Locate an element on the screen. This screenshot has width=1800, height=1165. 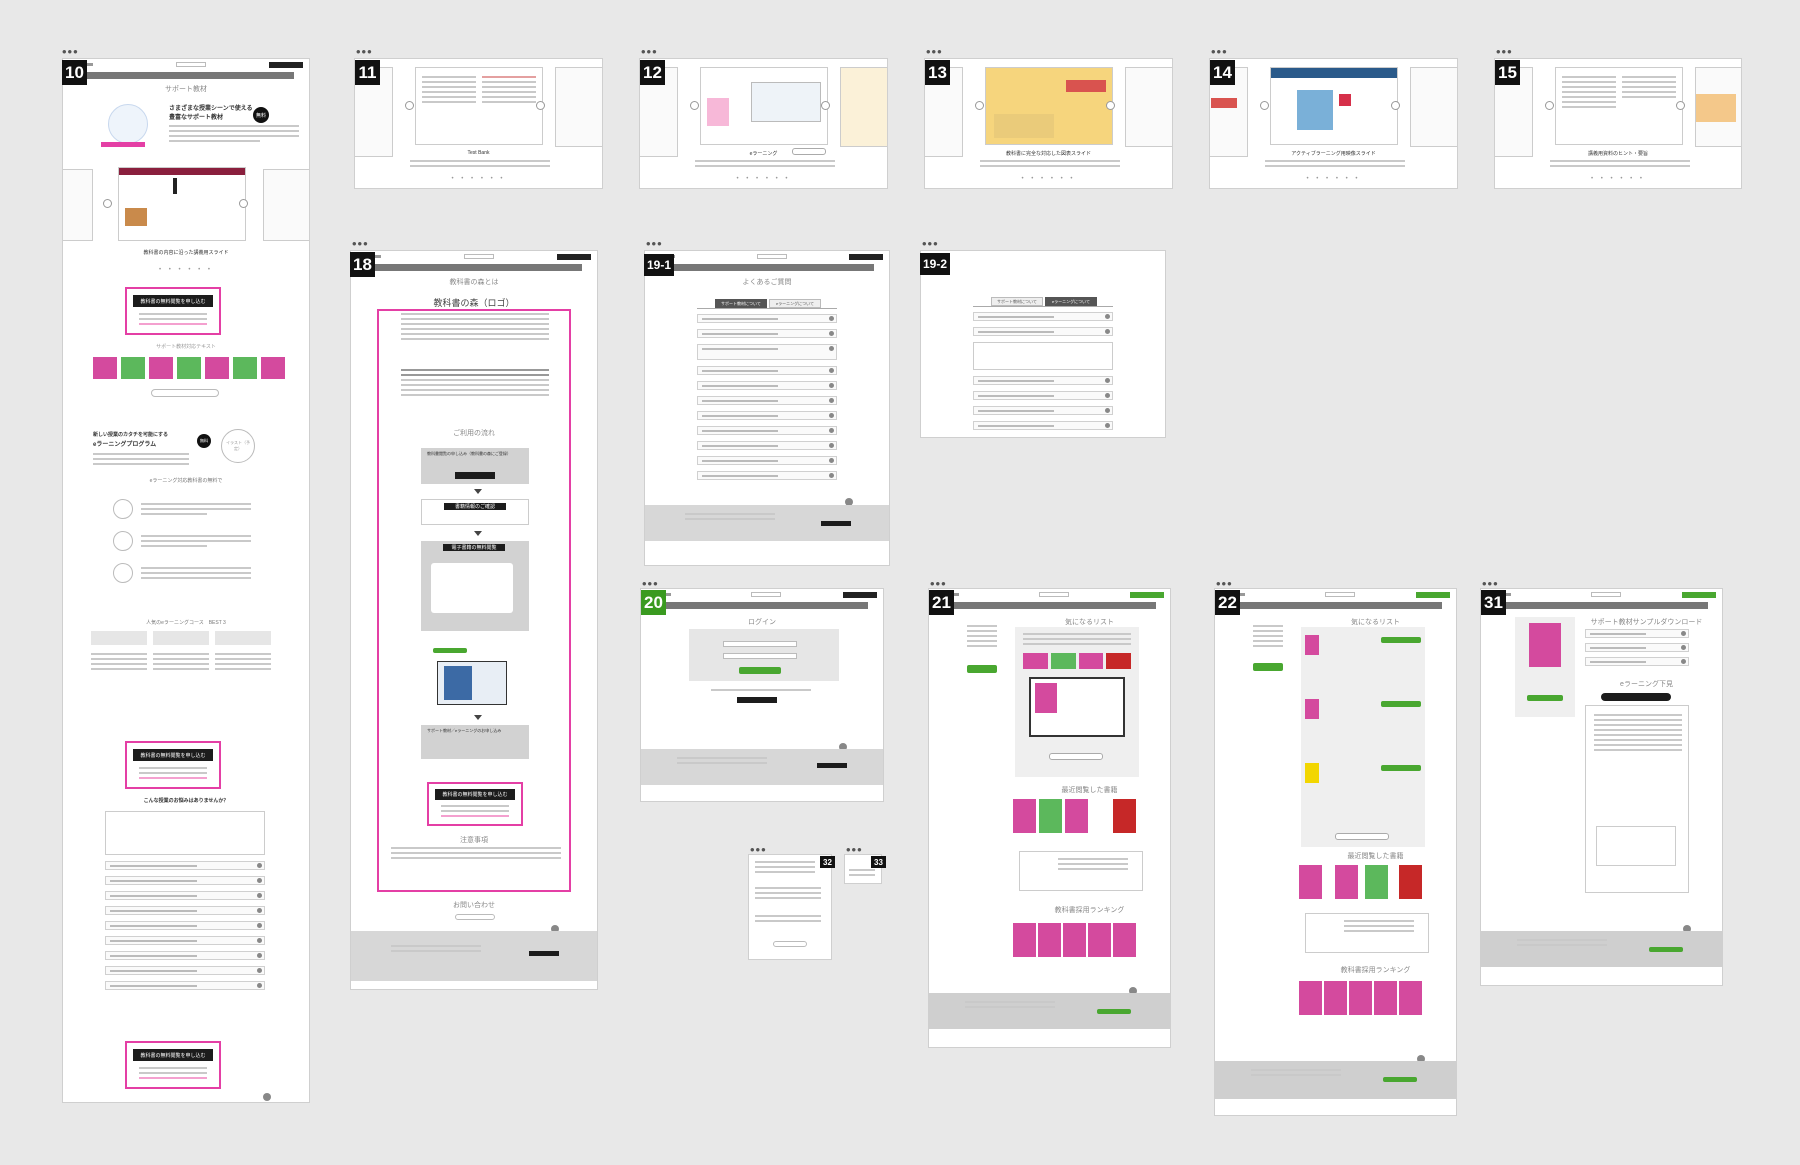
page-top-icon is located at coordinates (267, 1097).